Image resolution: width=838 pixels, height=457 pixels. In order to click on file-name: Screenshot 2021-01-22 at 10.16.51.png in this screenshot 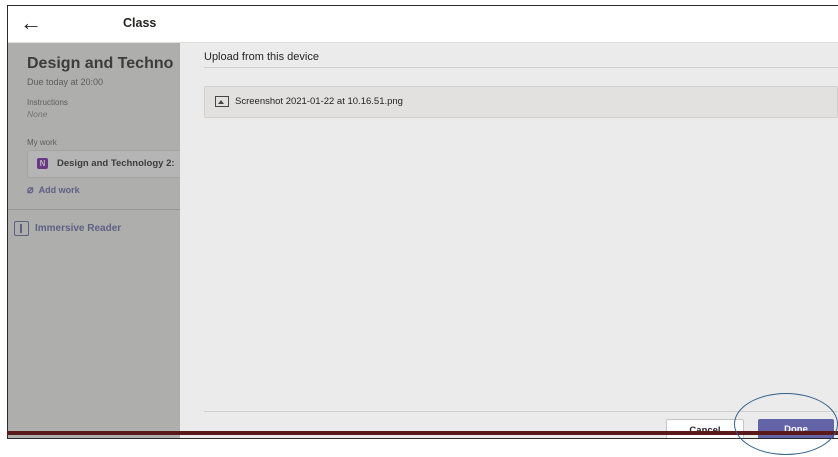, I will do `click(319, 101)`.